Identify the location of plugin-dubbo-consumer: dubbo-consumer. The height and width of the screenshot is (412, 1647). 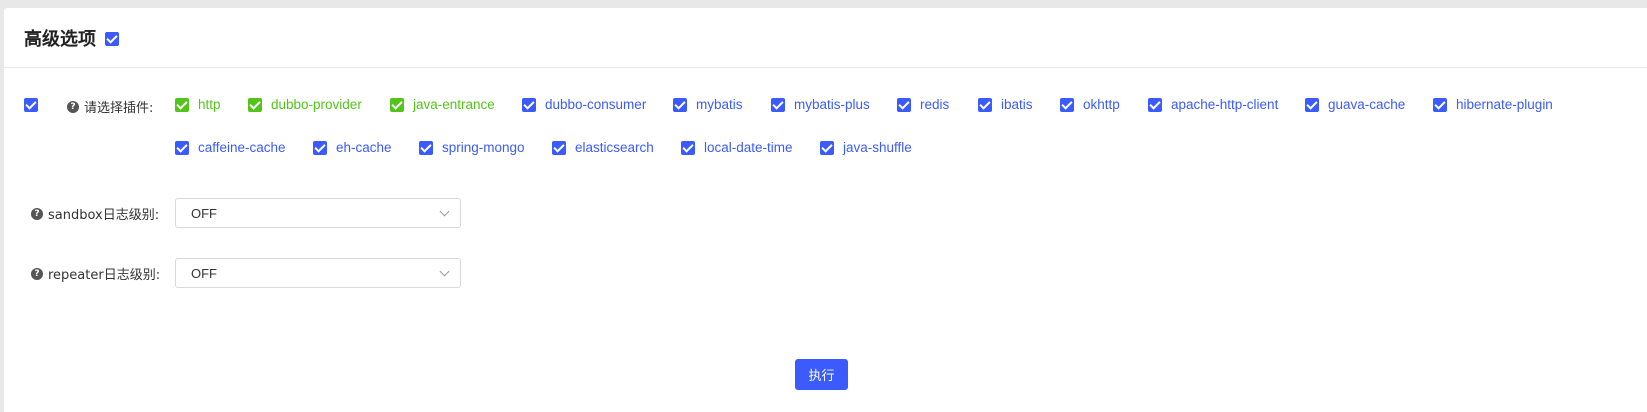
(584, 104).